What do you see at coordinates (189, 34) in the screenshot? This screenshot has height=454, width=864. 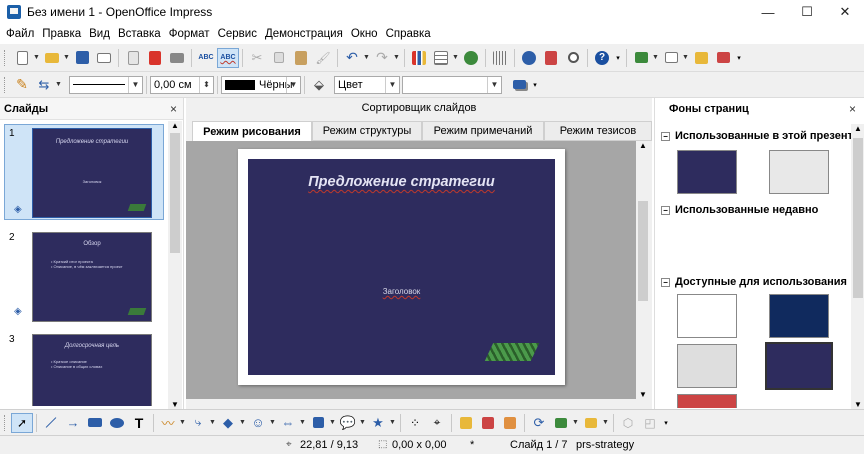 I see `menu-format: Формат` at bounding box center [189, 34].